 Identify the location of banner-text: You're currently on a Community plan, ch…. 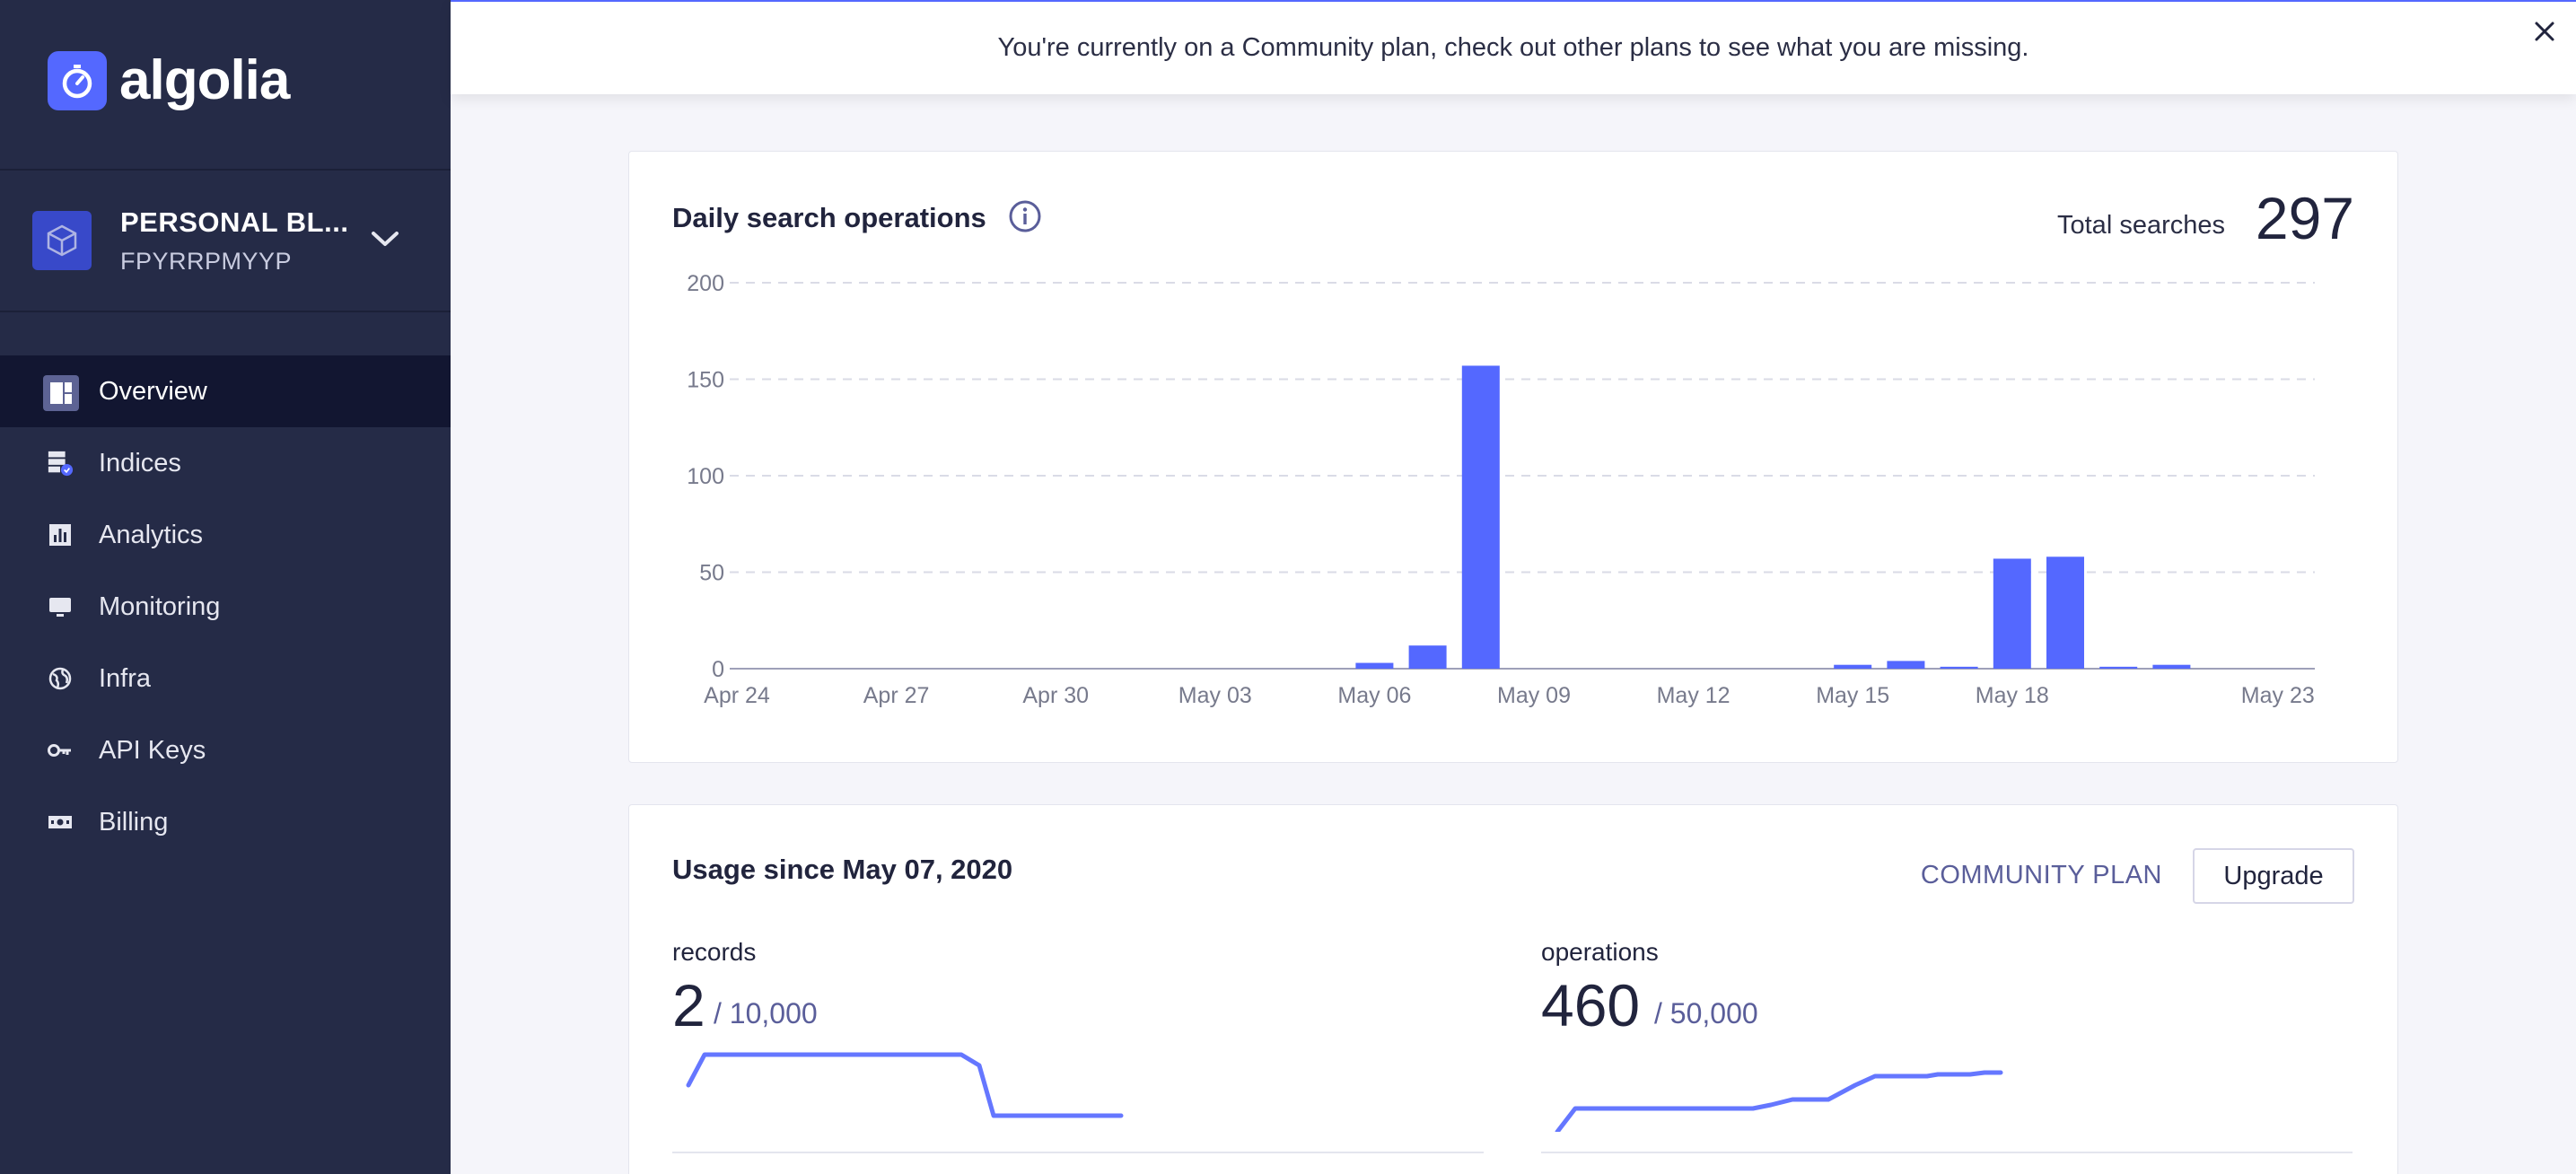
(1513, 47).